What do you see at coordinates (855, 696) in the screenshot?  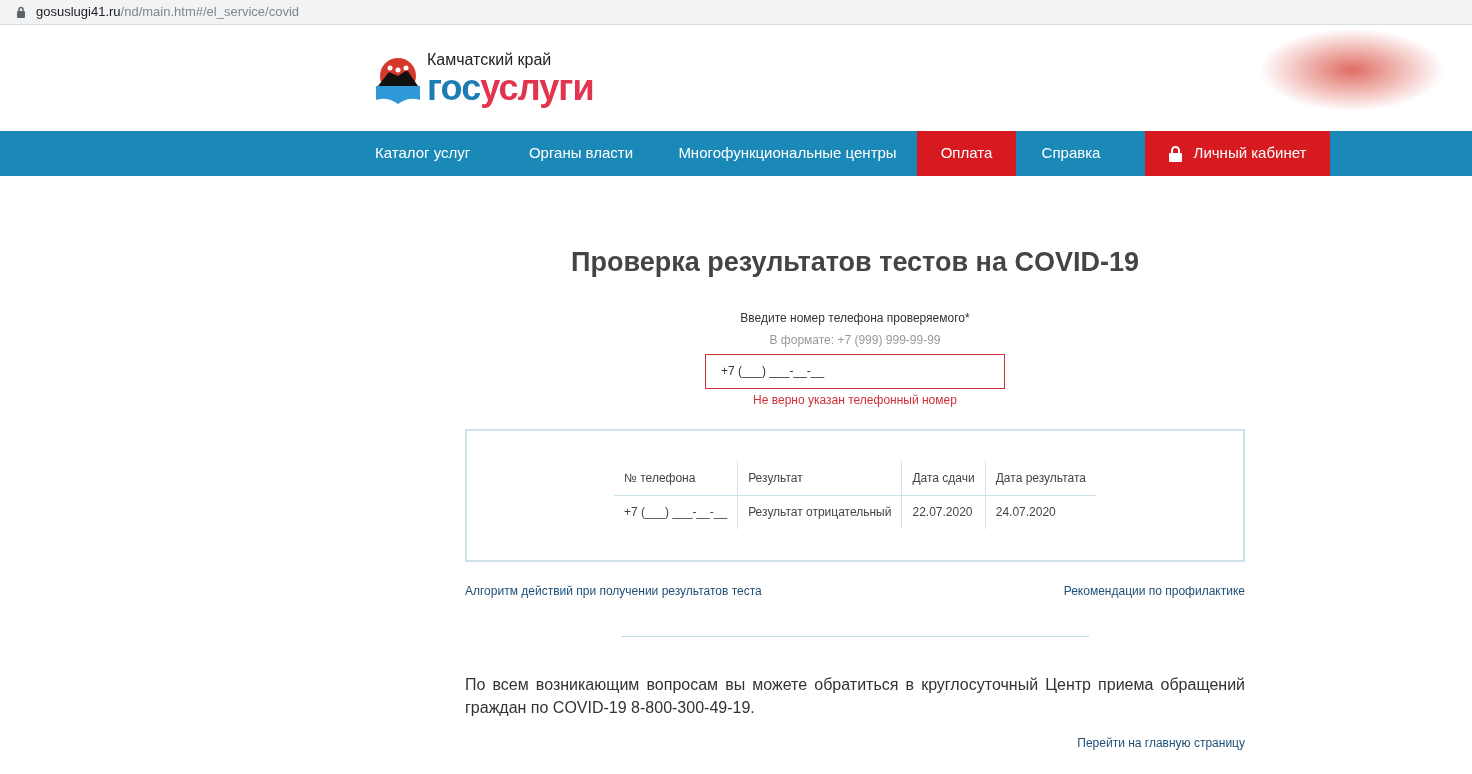 I see `contact-information-text: По всем возникающим вопросам вы можете обратиться в круглосуточный Центр приема обращений граждан по COVID-19 8-800-300-49-19.` at bounding box center [855, 696].